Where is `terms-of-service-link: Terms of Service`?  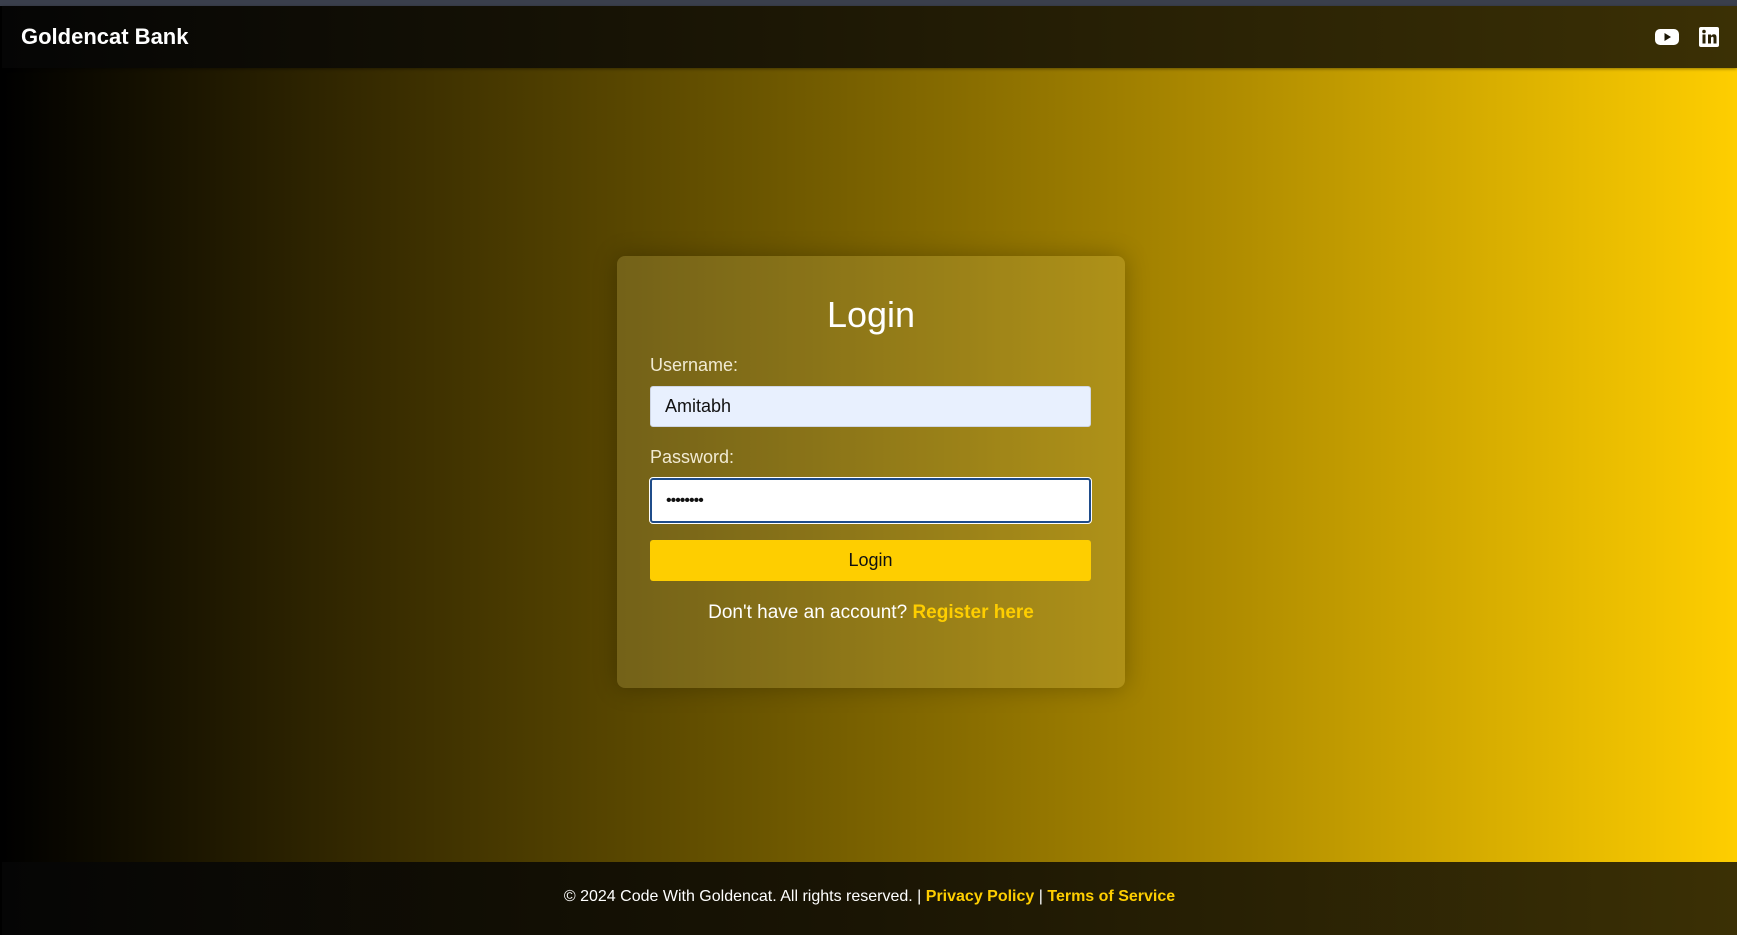 terms-of-service-link: Terms of Service is located at coordinates (1111, 896).